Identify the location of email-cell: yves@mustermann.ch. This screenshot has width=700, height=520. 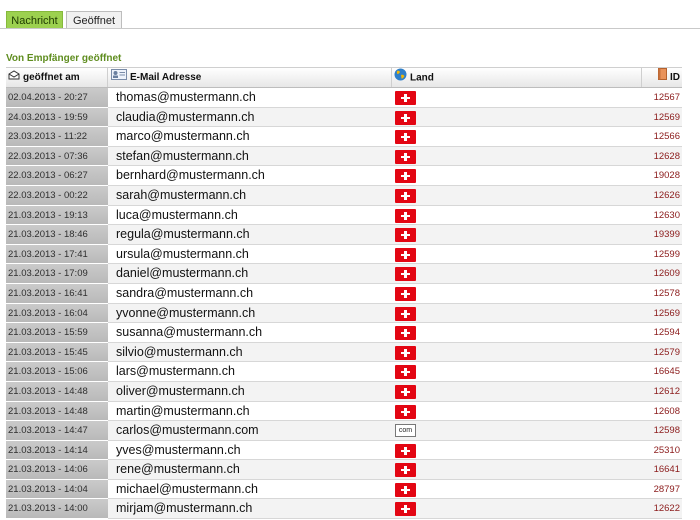
(250, 450).